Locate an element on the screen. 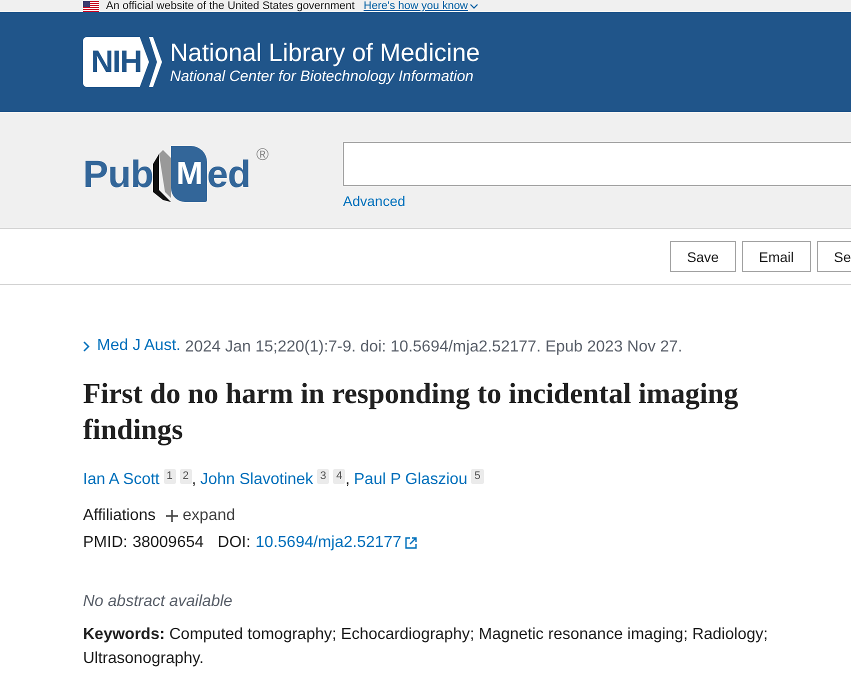  article-title: First do no harm in responding to incidental imaging findings is located at coordinates (411, 412).